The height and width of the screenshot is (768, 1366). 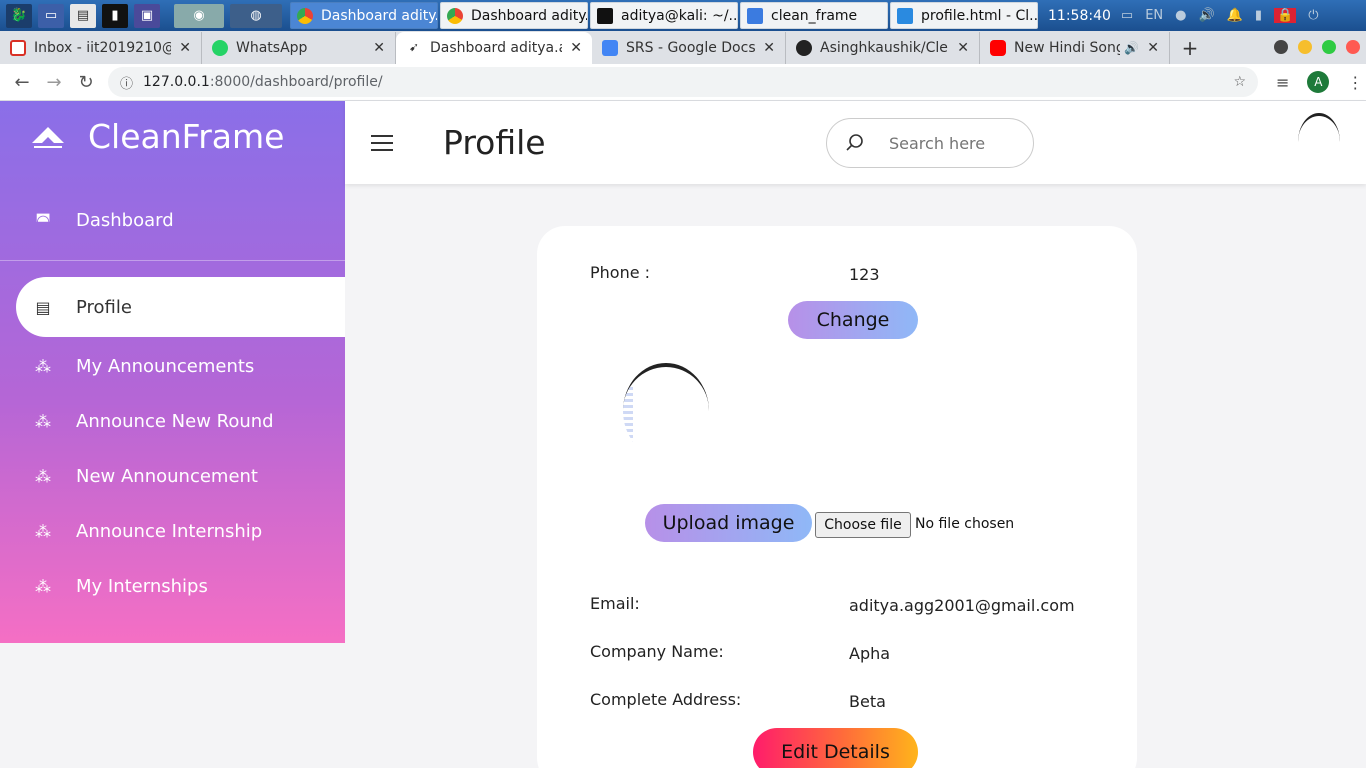 I want to click on phone-value: 123, so click(x=864, y=274).